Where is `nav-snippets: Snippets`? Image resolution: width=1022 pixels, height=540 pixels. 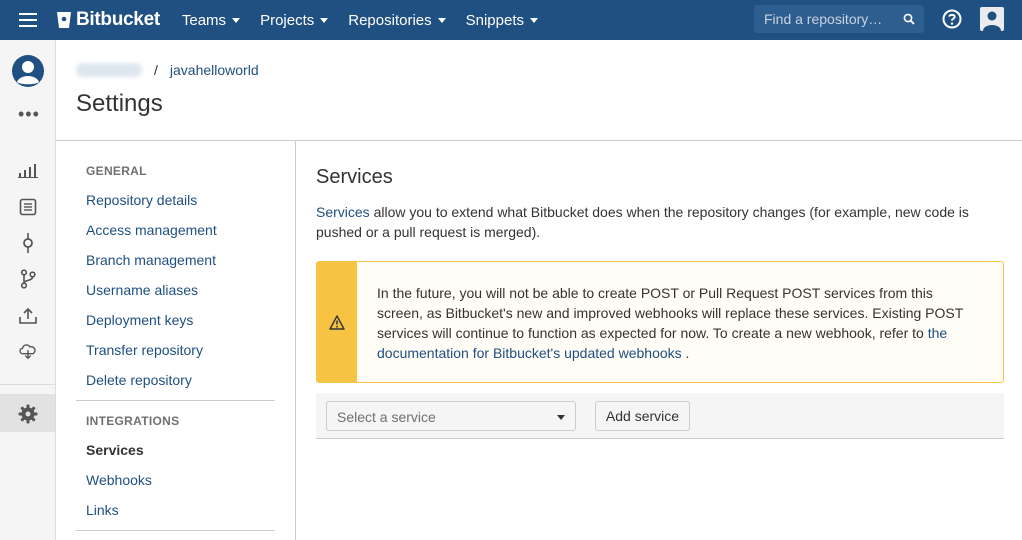 nav-snippets: Snippets is located at coordinates (502, 20).